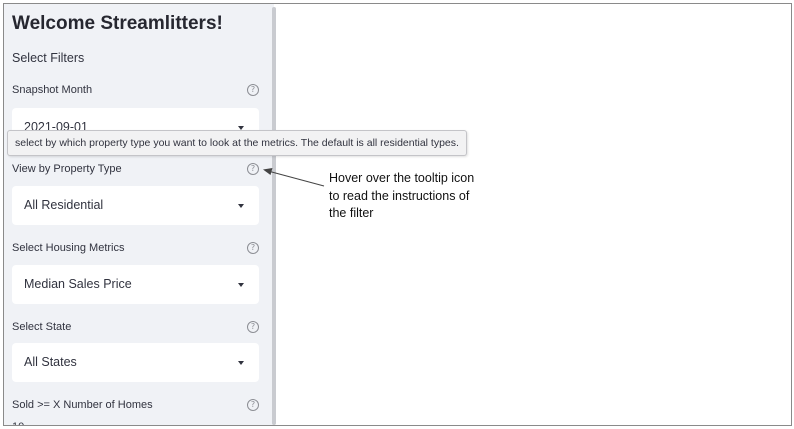  I want to click on arrow-head, so click(268, 171).